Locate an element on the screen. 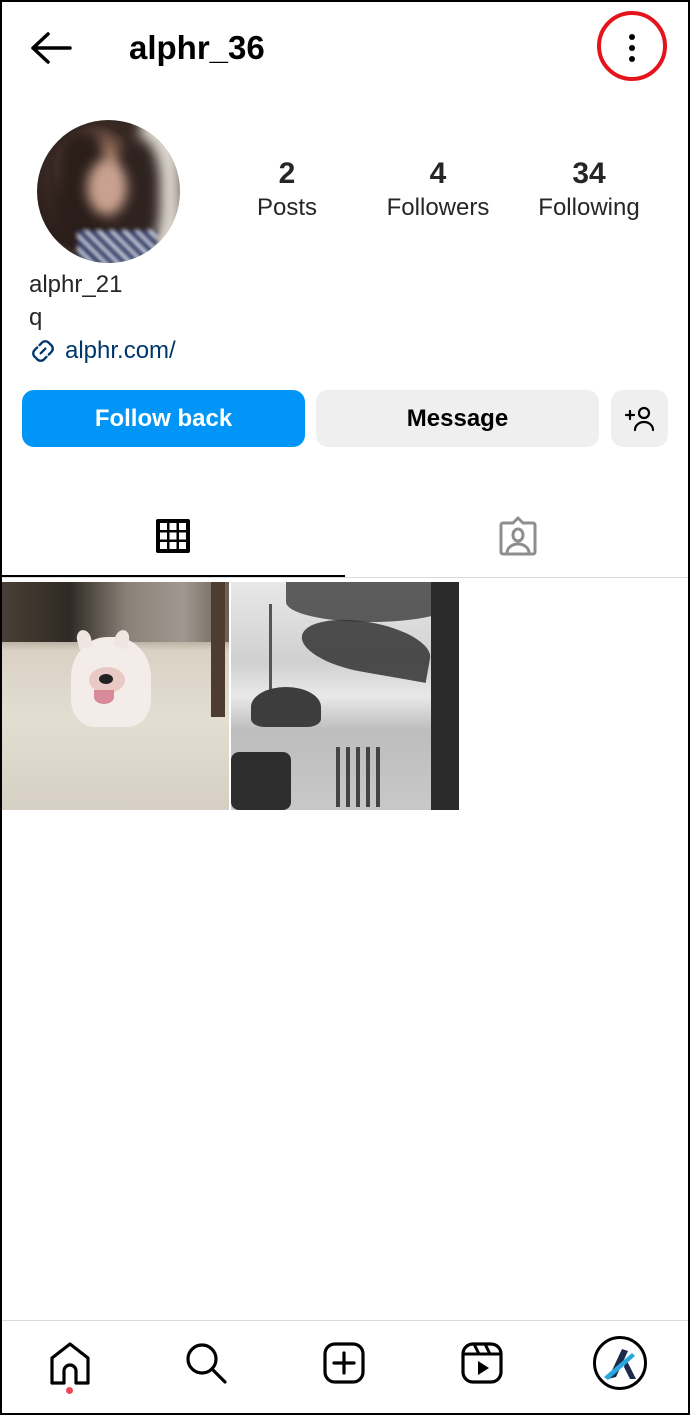  tabs-divider is located at coordinates (345, 577).